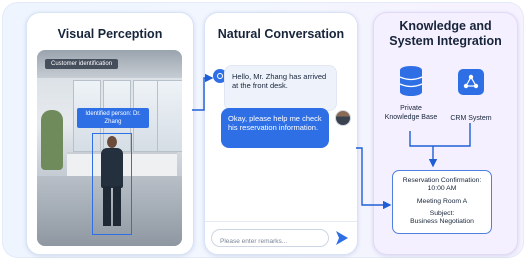 This screenshot has width=528, height=262. I want to click on arrow-kb-to-merge, so click(421, 139).